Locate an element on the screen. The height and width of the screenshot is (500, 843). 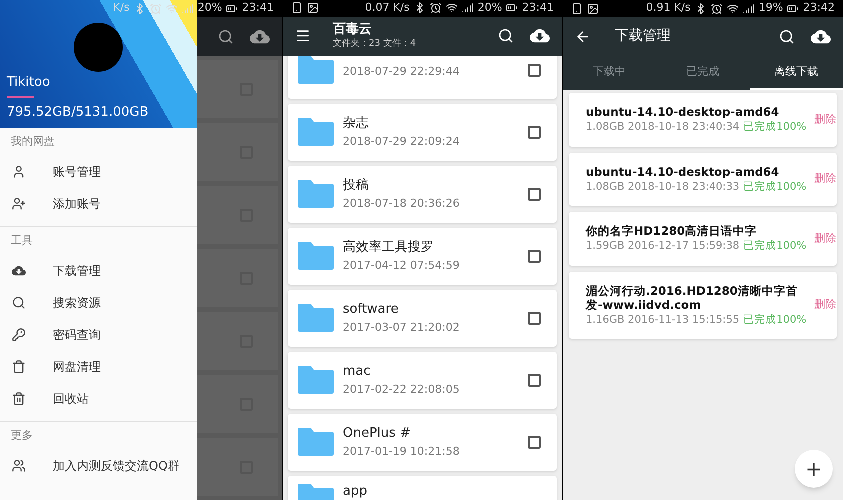
modified-date: 2017-03-07 21:20:02 is located at coordinates (402, 327).